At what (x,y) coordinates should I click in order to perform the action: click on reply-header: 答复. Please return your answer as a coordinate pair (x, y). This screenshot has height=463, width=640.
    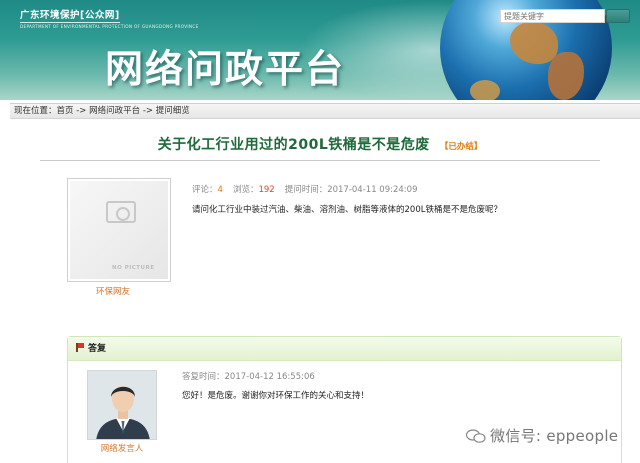
    Looking at the image, I should click on (344, 349).